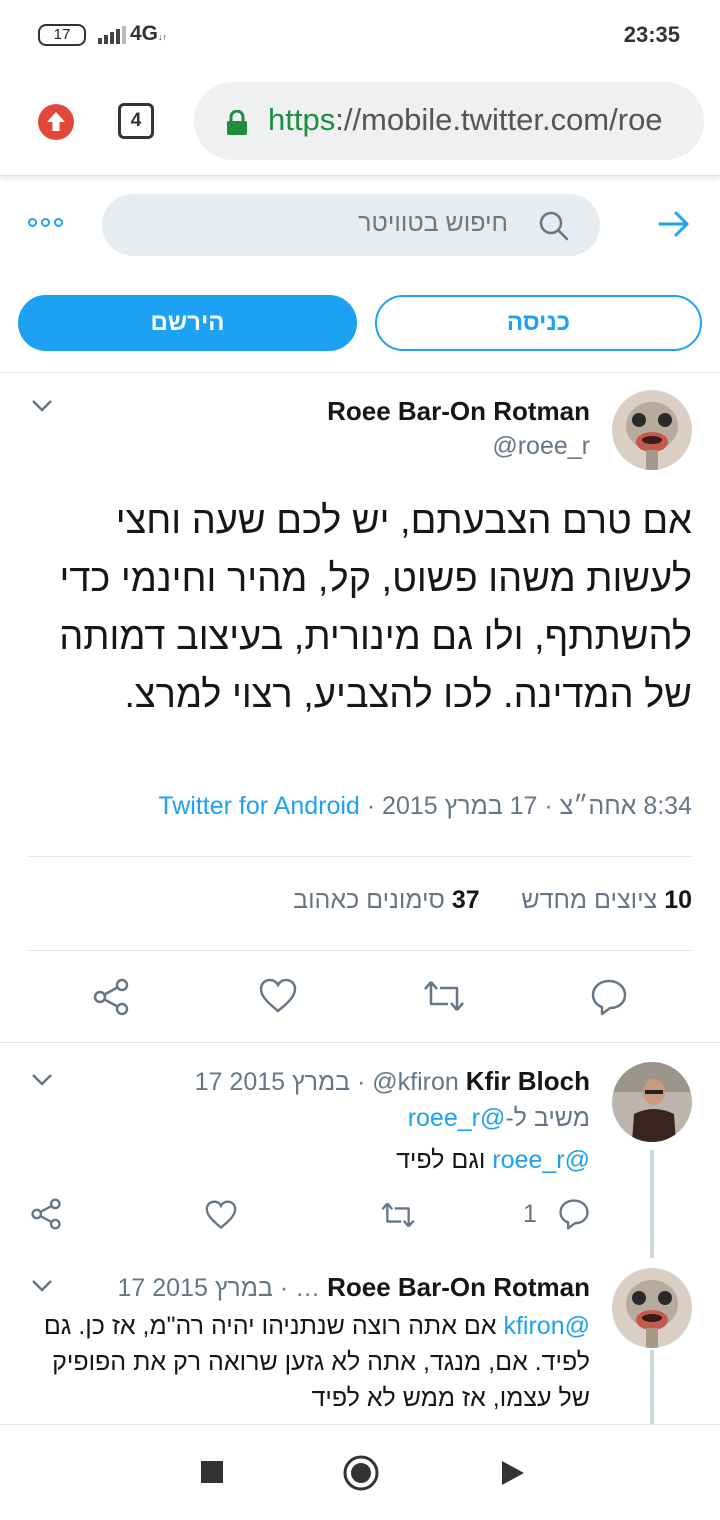 The width and height of the screenshot is (720, 1520). I want to click on retweets-count: 10, so click(678, 900).